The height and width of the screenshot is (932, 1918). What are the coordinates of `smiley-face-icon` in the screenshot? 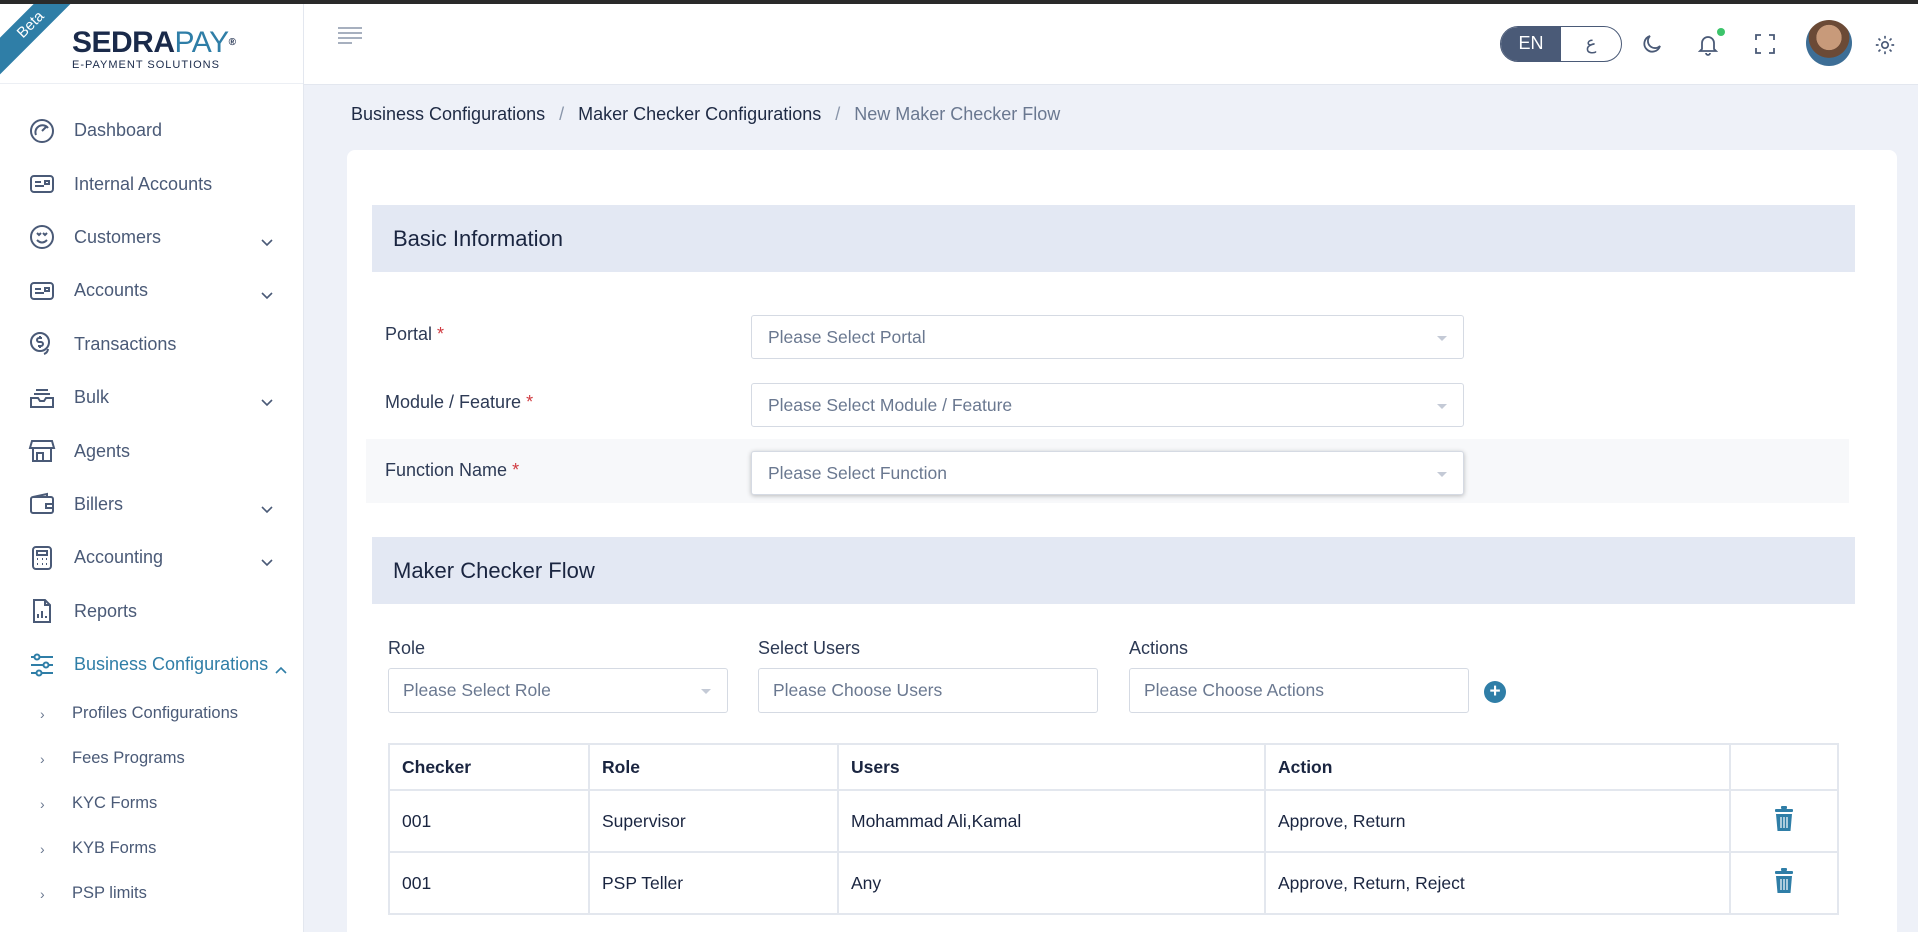 It's located at (42, 237).